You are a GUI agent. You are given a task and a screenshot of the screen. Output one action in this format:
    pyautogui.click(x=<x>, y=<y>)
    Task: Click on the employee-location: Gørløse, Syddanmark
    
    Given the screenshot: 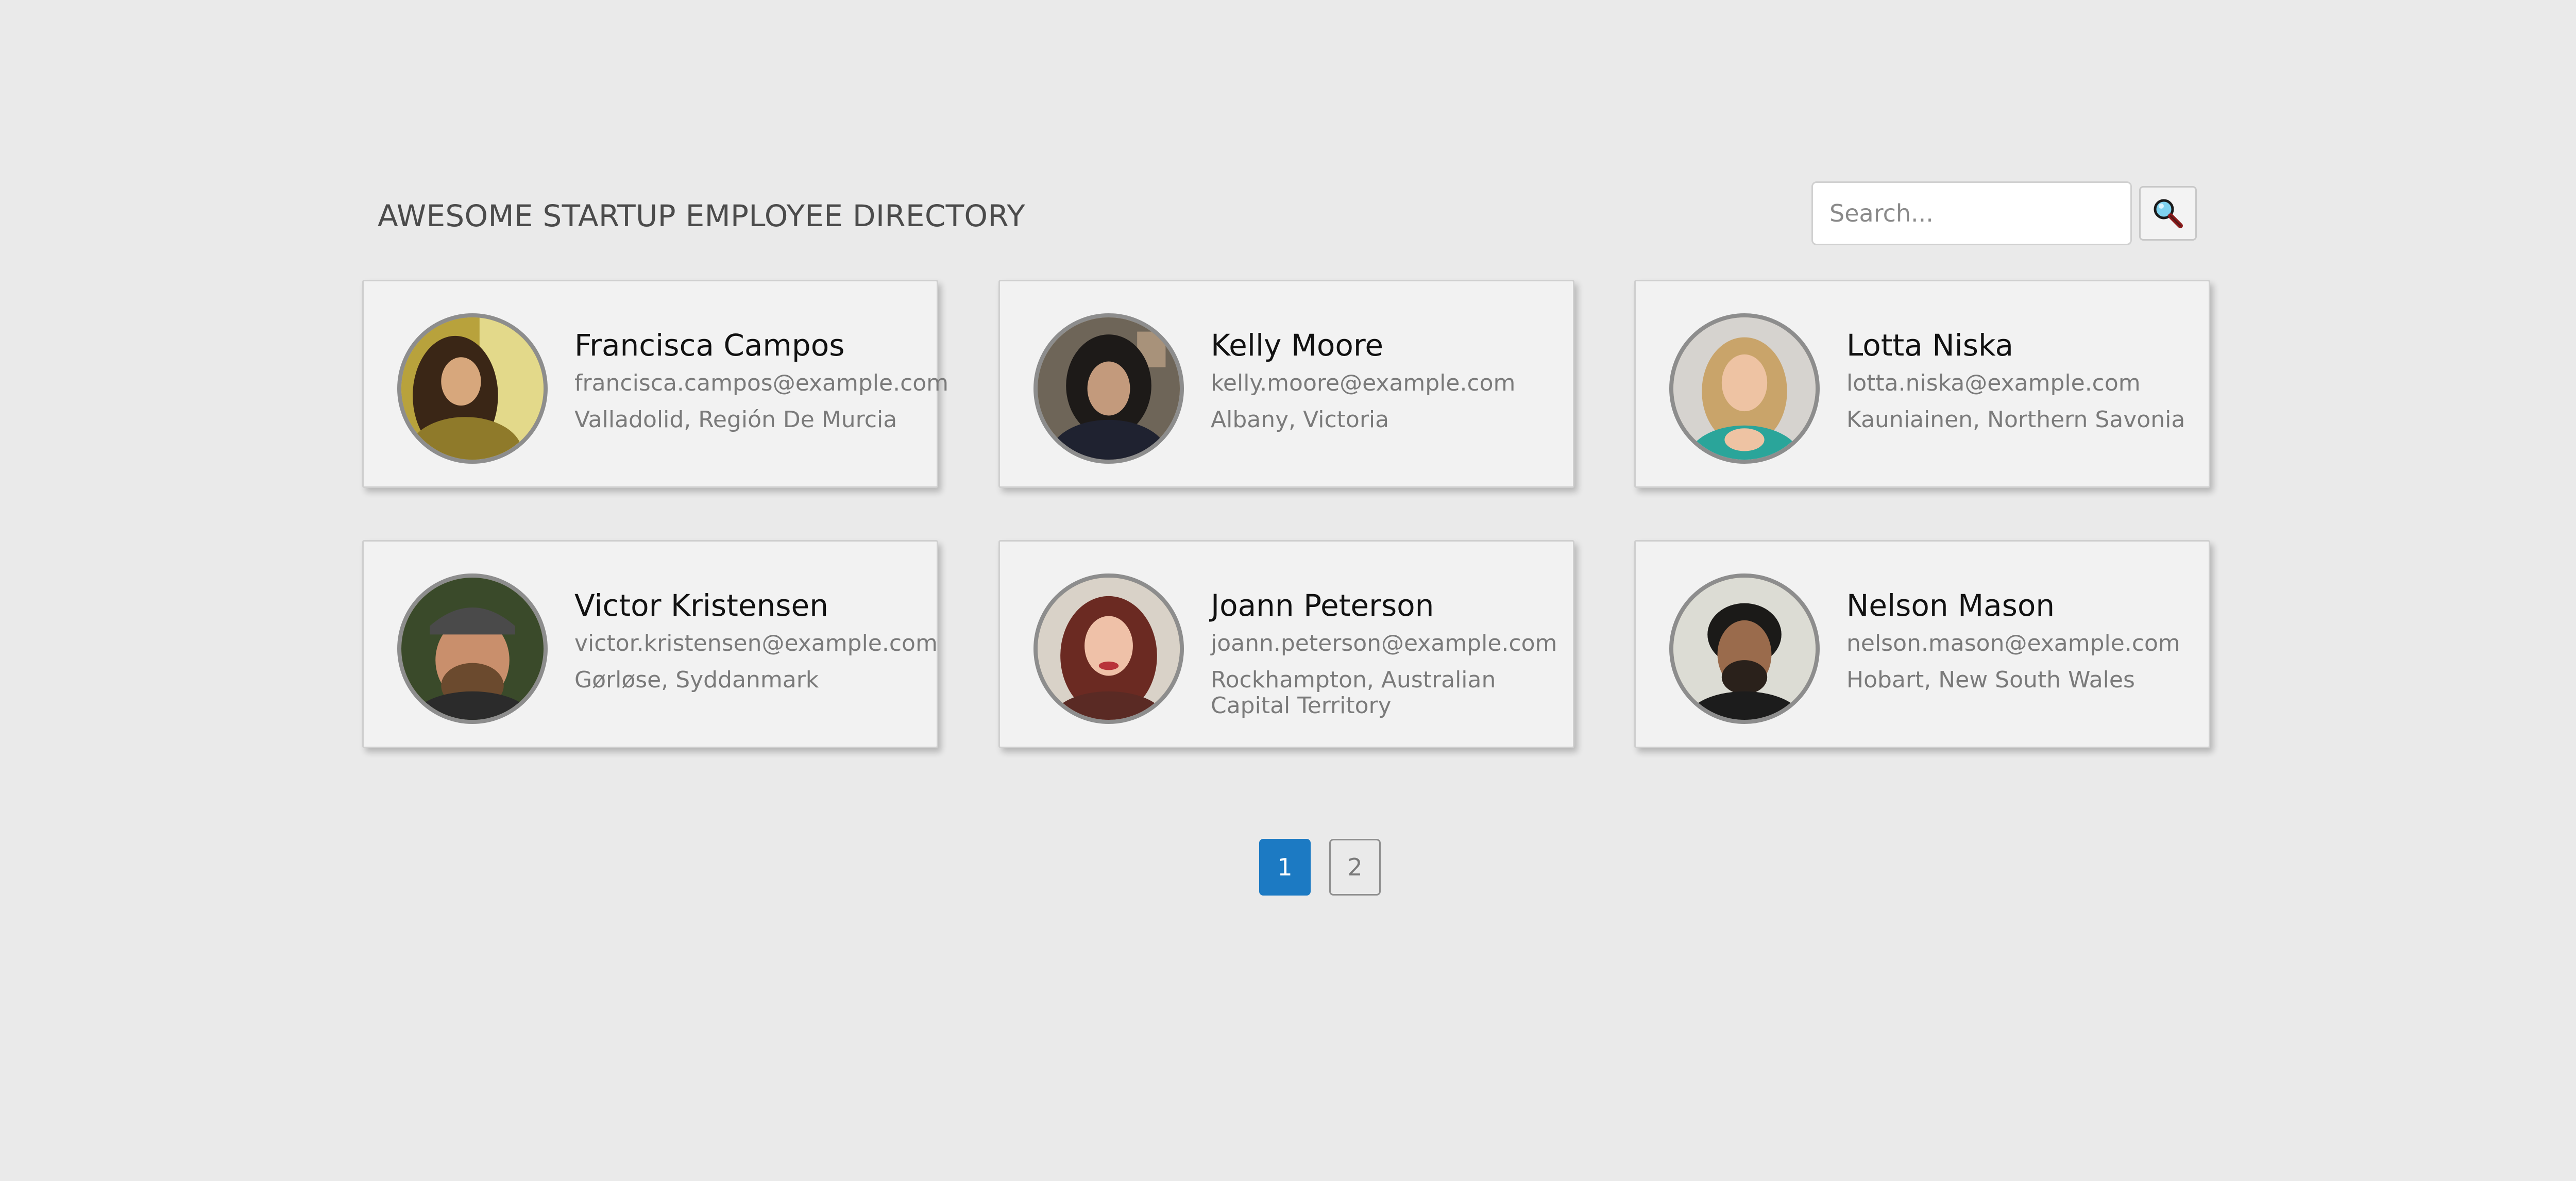 What is the action you would take?
    pyautogui.click(x=696, y=680)
    